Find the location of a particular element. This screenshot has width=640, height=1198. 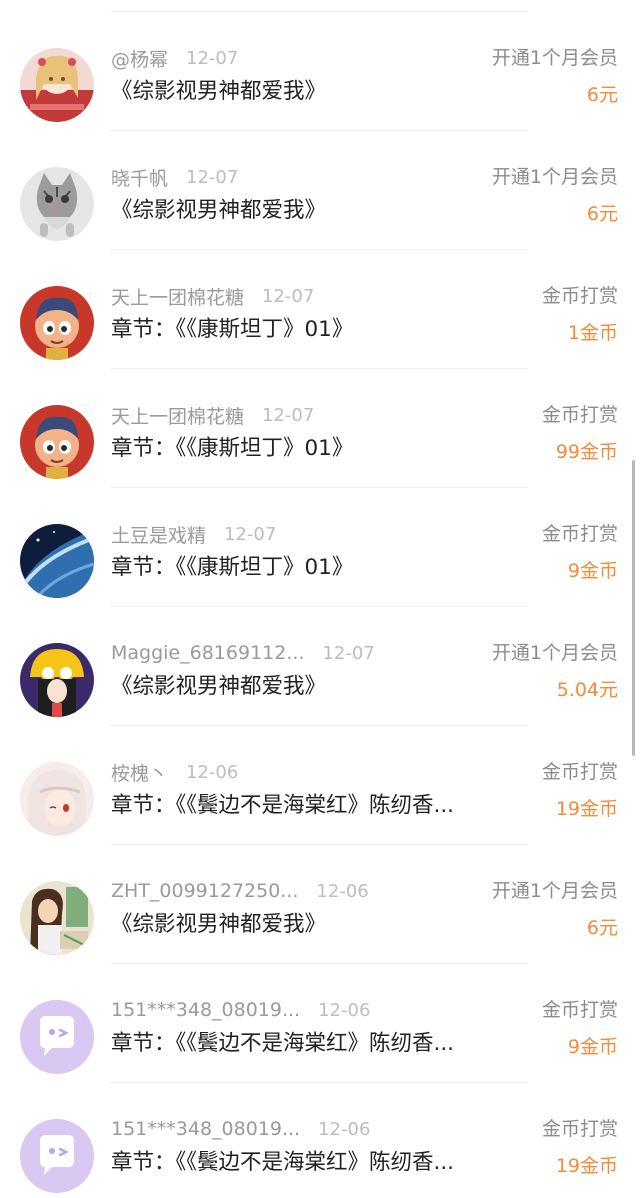

record-meta: 晓千帆 12-07 is located at coordinates (174, 177).